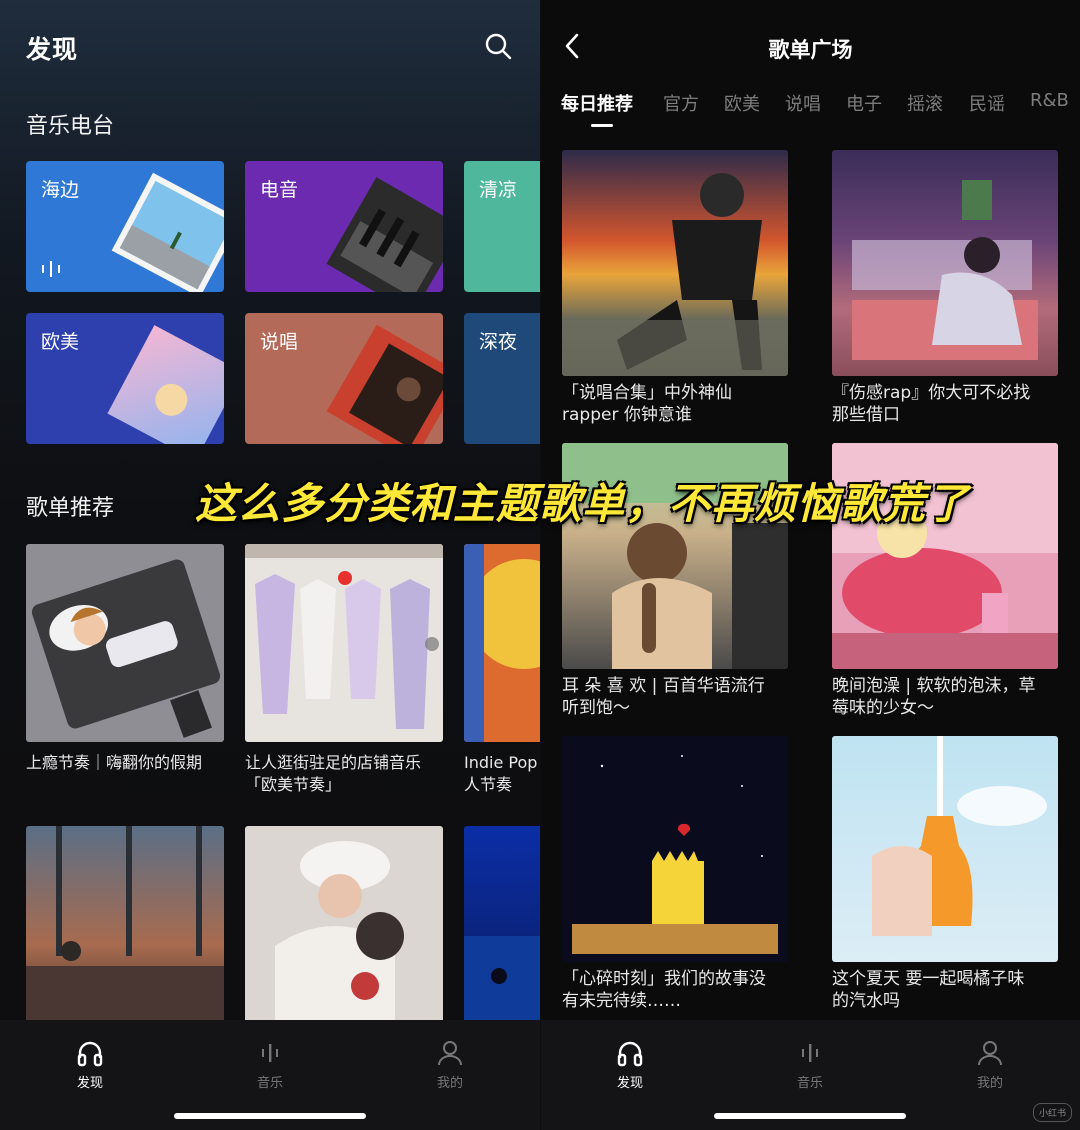 This screenshot has width=1080, height=1130. What do you see at coordinates (165, 384) in the screenshot?
I see `western-album-art` at bounding box center [165, 384].